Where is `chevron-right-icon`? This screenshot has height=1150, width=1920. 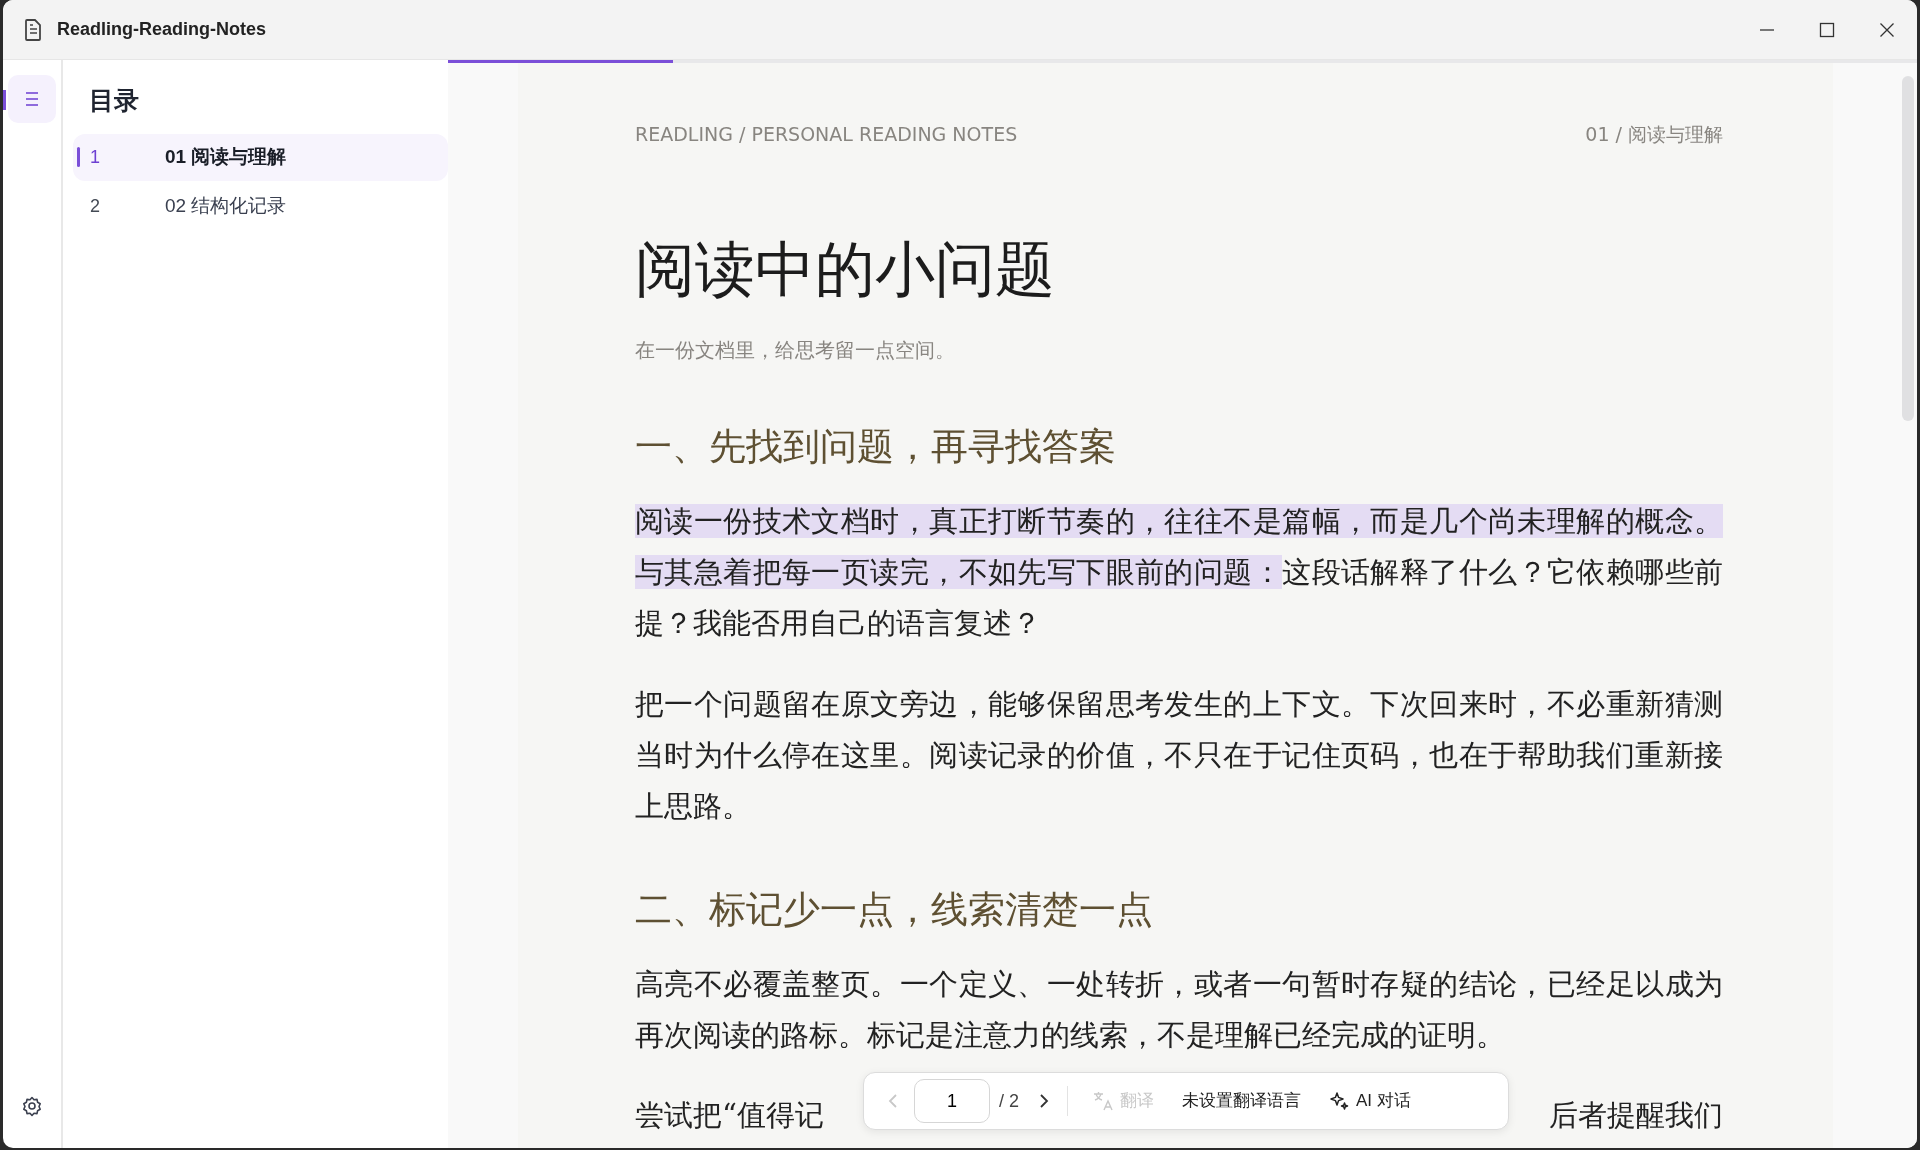 chevron-right-icon is located at coordinates (1044, 1101).